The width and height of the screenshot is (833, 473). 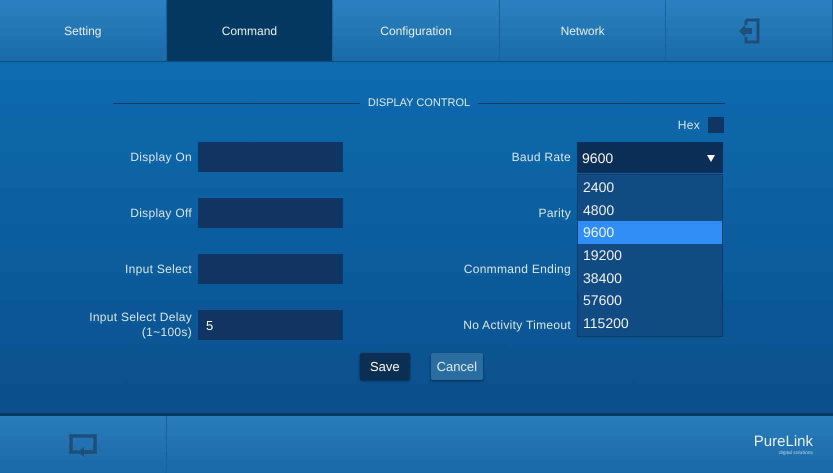 What do you see at coordinates (270, 325) in the screenshot?
I see `input-field: 5` at bounding box center [270, 325].